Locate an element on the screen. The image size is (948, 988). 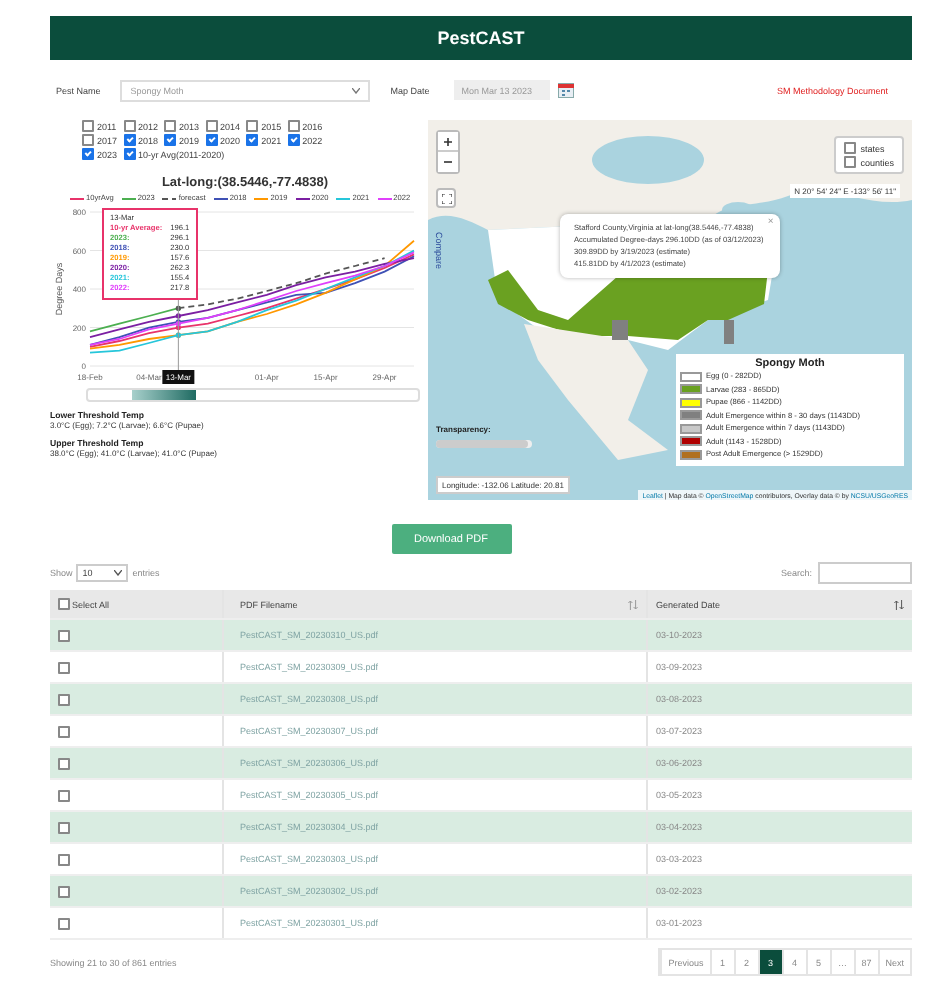
minus-icon is located at coordinates (448, 162).